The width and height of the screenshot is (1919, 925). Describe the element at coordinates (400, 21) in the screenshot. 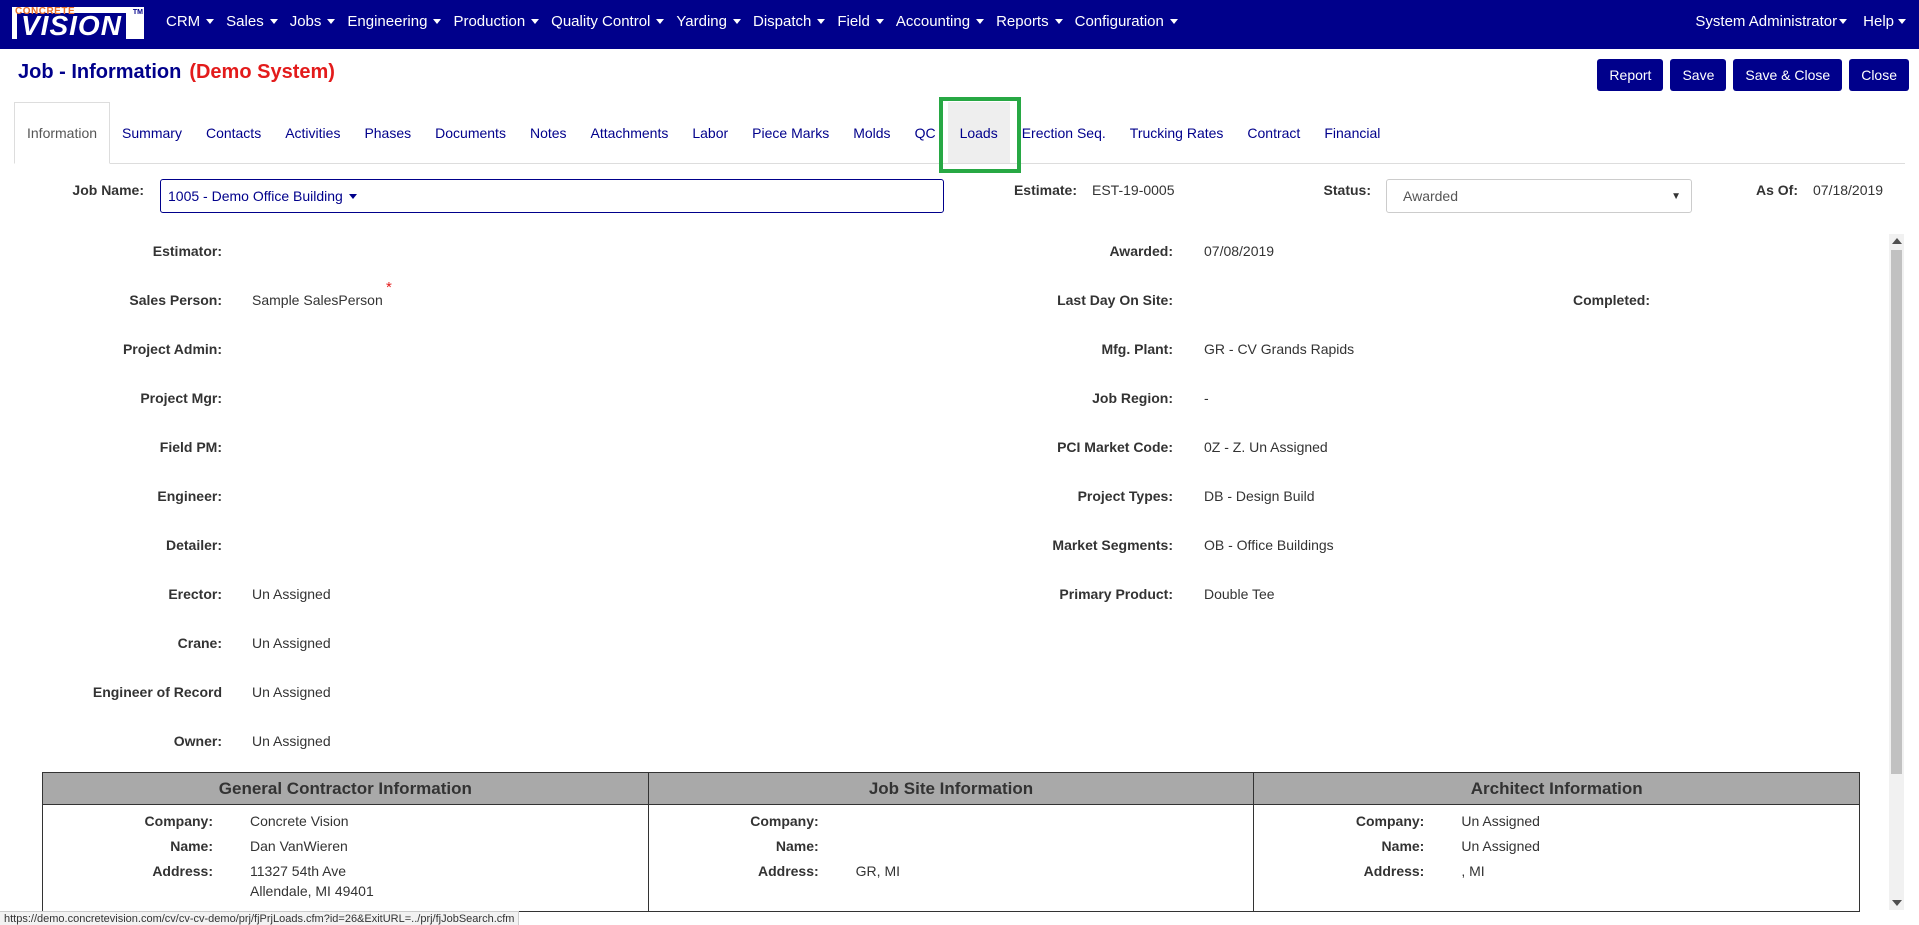

I see `nav-engineering: Engineering` at that location.